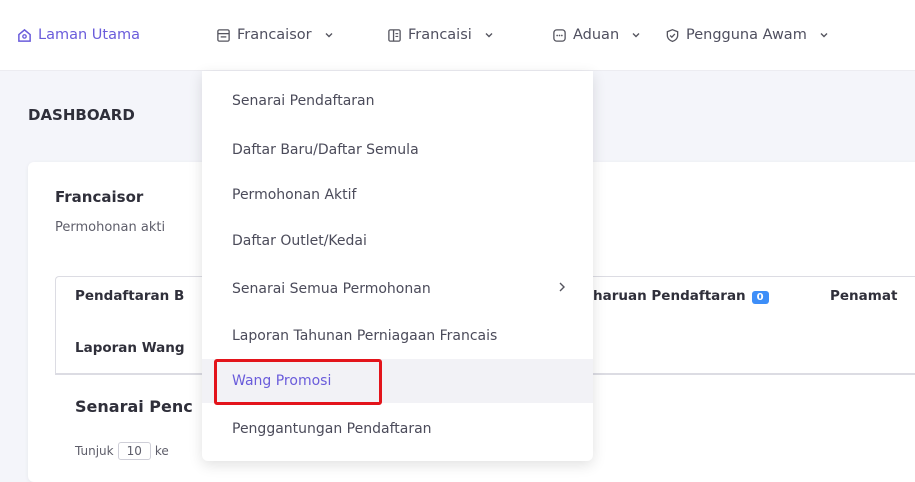  I want to click on nav-label-francaisor: Francaisor, so click(274, 35).